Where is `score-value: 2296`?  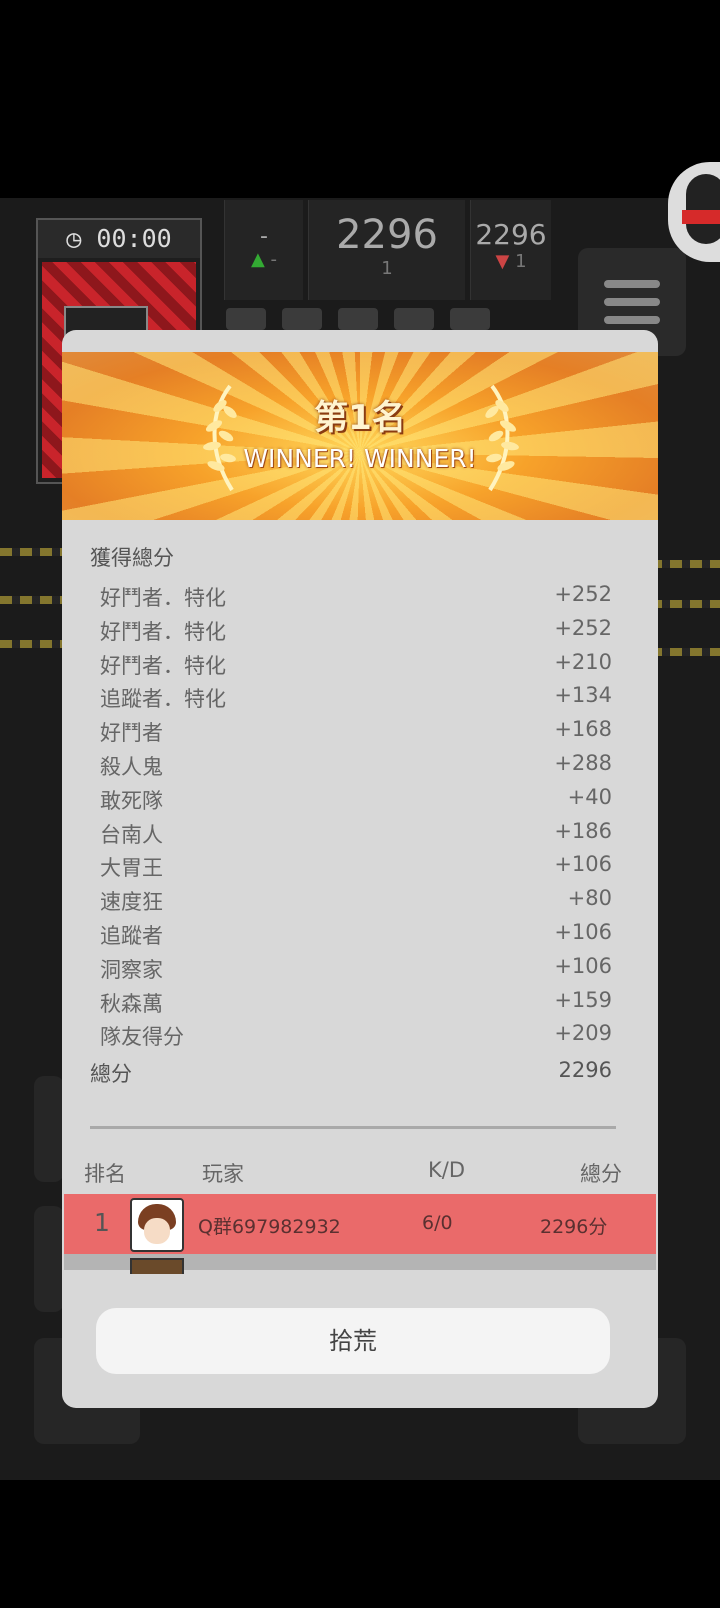
score-value: 2296 is located at coordinates (387, 235).